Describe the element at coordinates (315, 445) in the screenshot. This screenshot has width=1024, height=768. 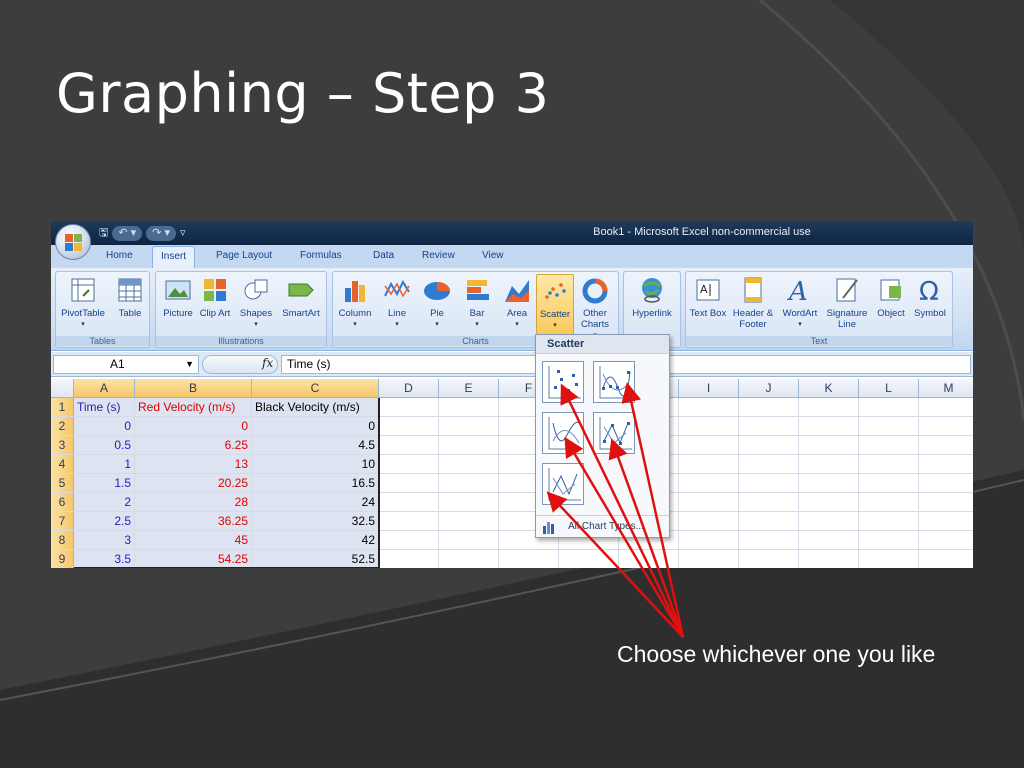
I see `cell: 4.5` at that location.